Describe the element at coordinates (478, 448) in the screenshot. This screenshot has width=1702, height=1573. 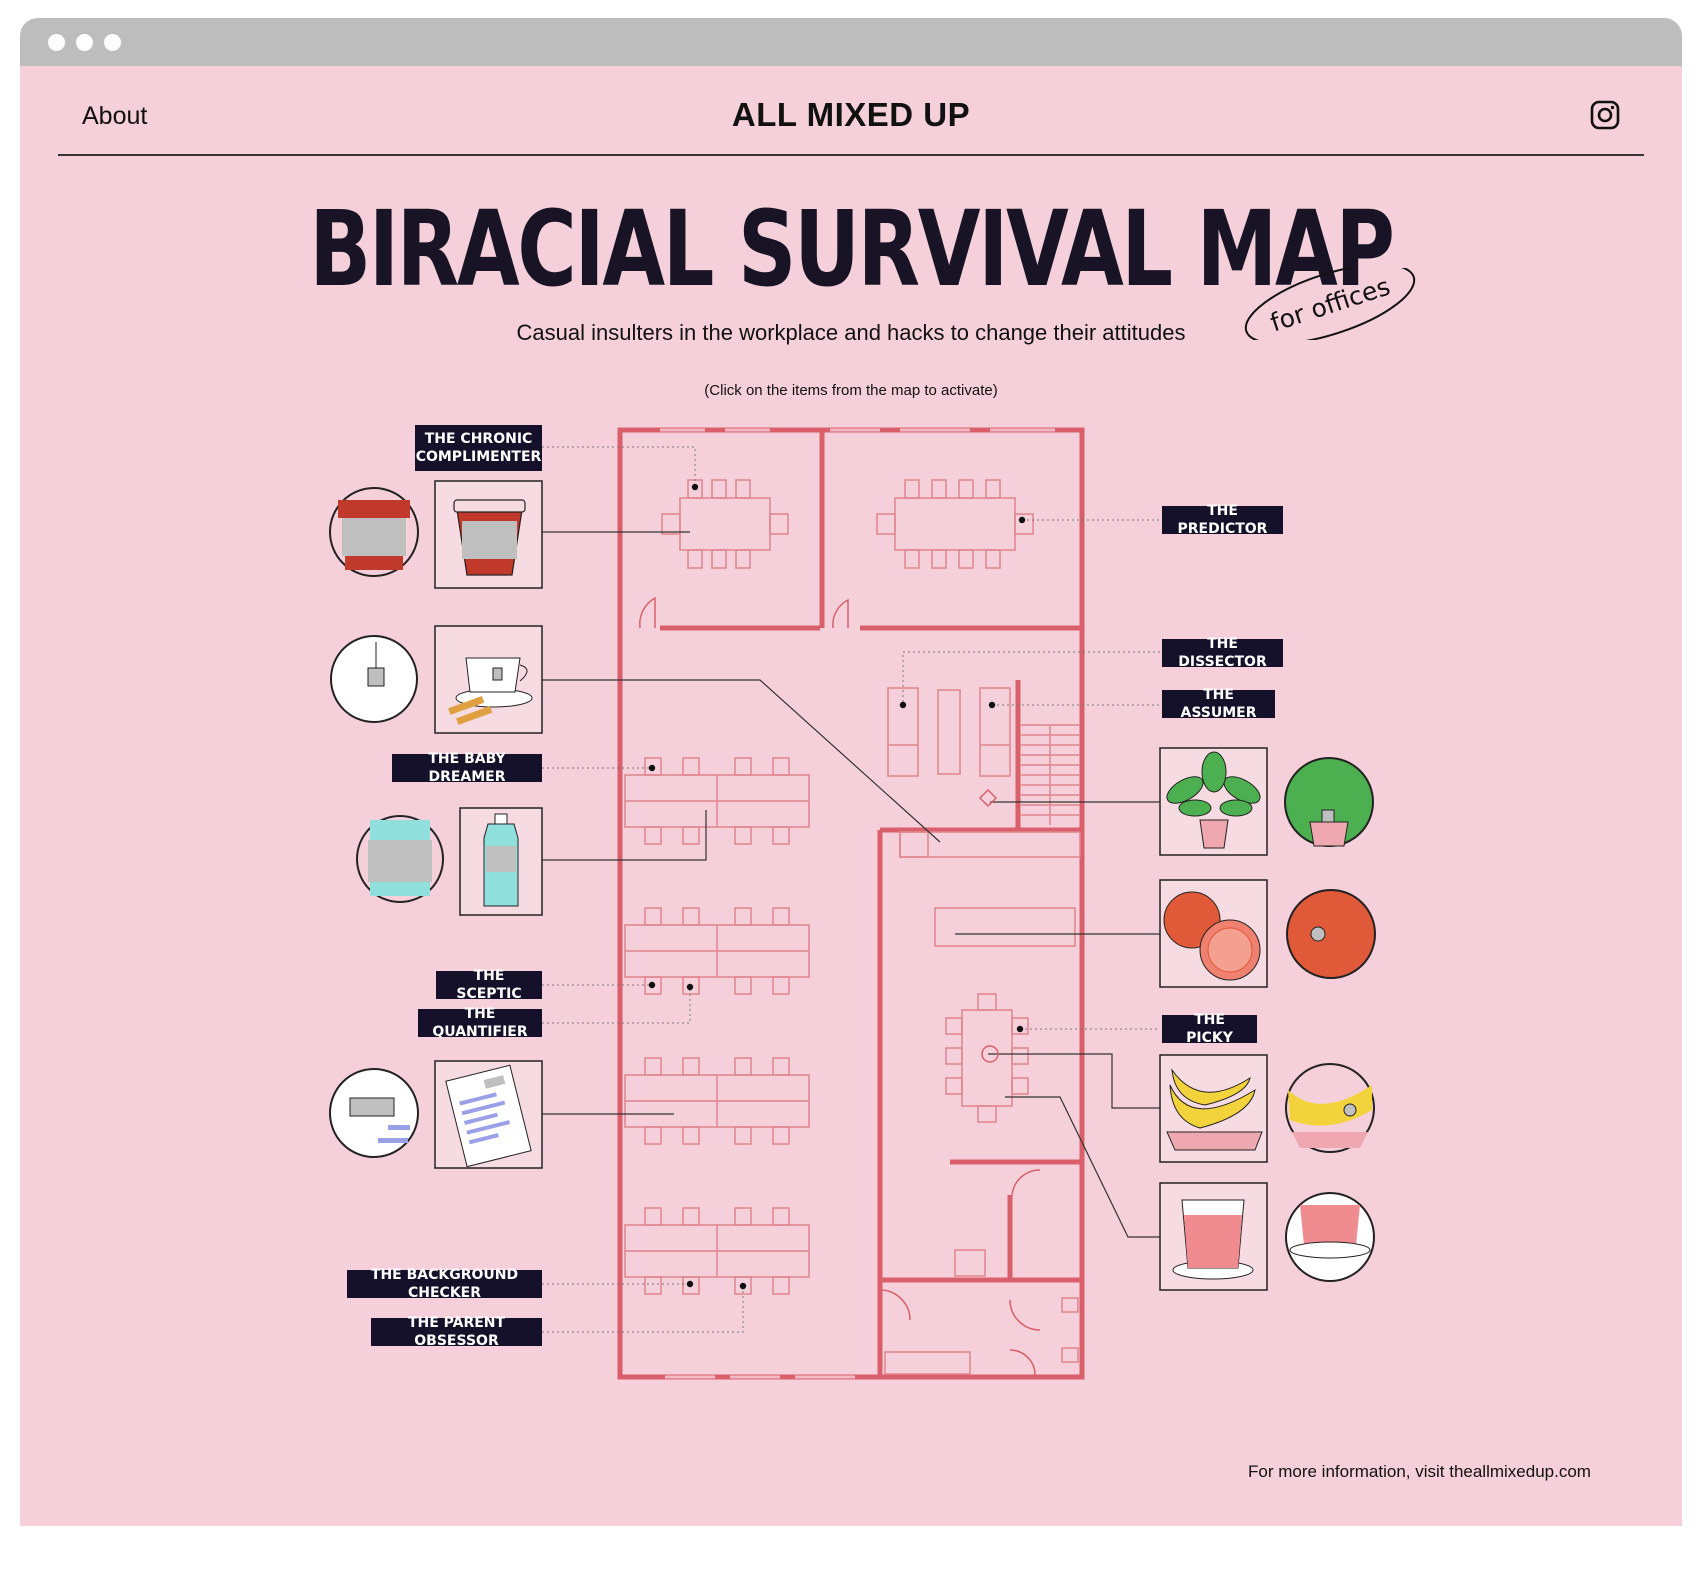
I see `label-chronic-complimenter: THE CHRONIC COMPLIMENTER` at that location.